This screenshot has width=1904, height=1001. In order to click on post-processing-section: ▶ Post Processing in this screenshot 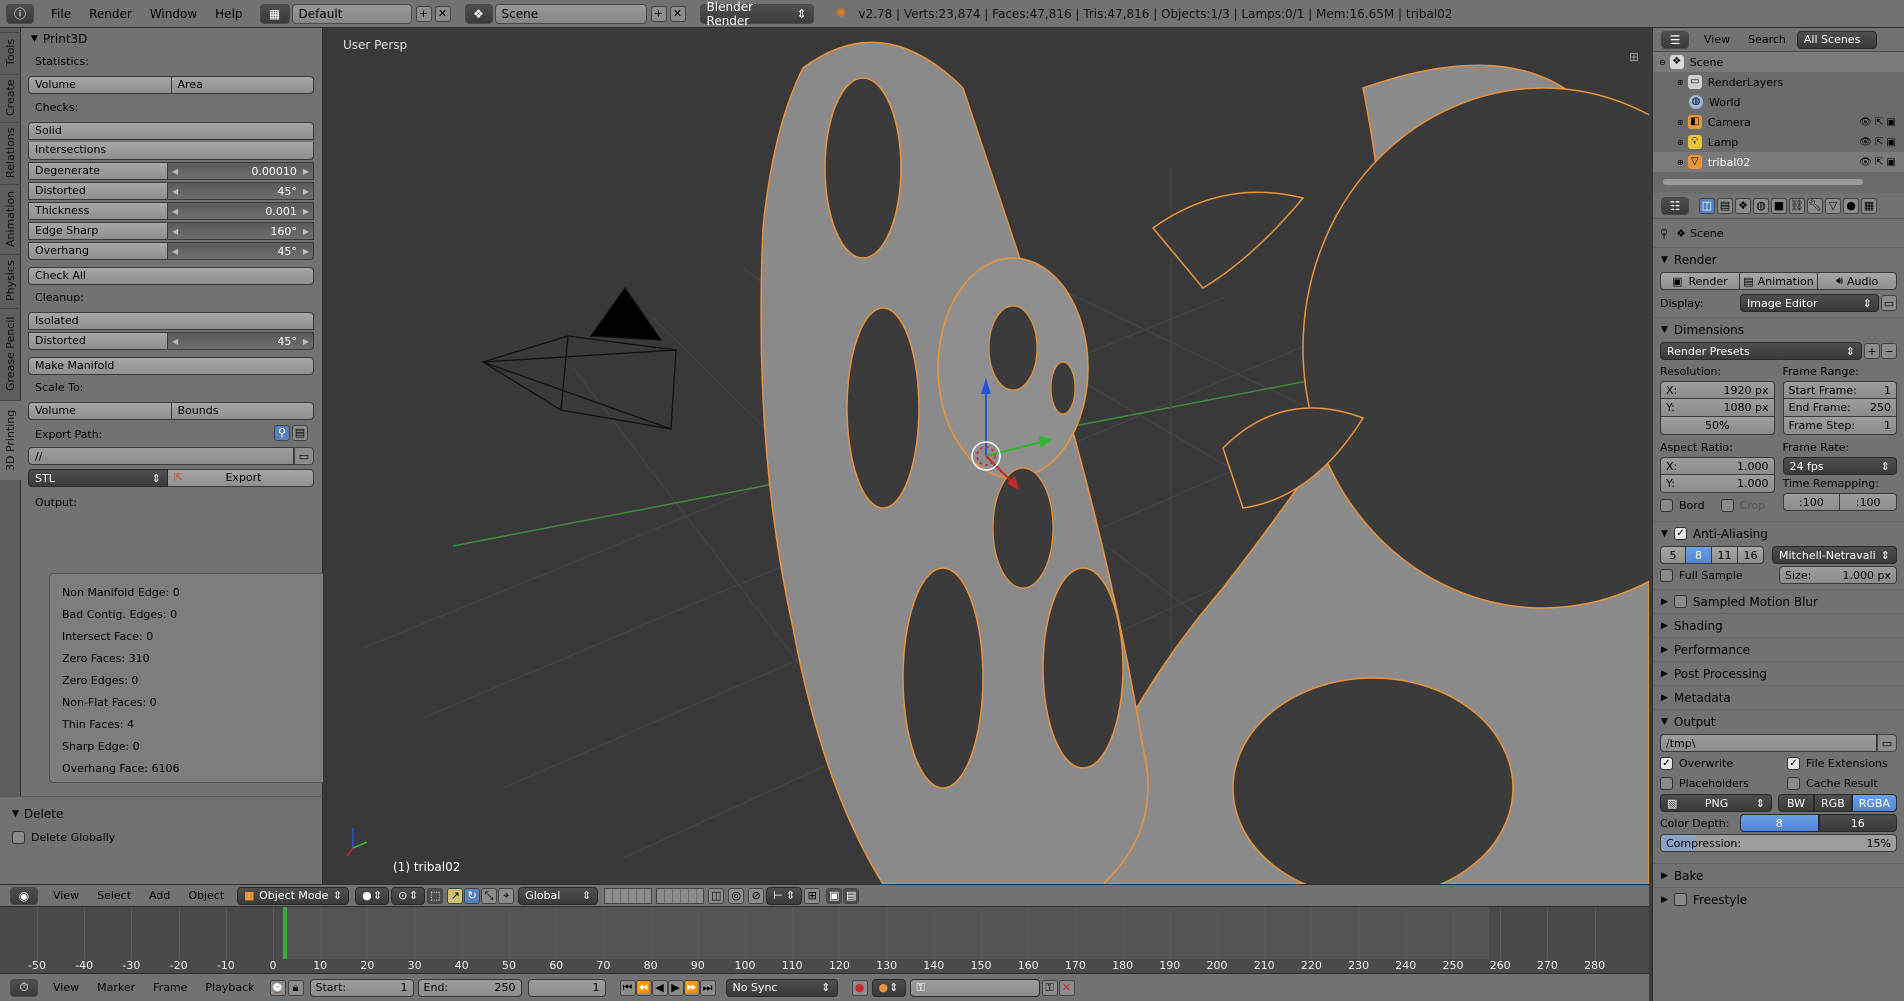, I will do `click(1778, 673)`.